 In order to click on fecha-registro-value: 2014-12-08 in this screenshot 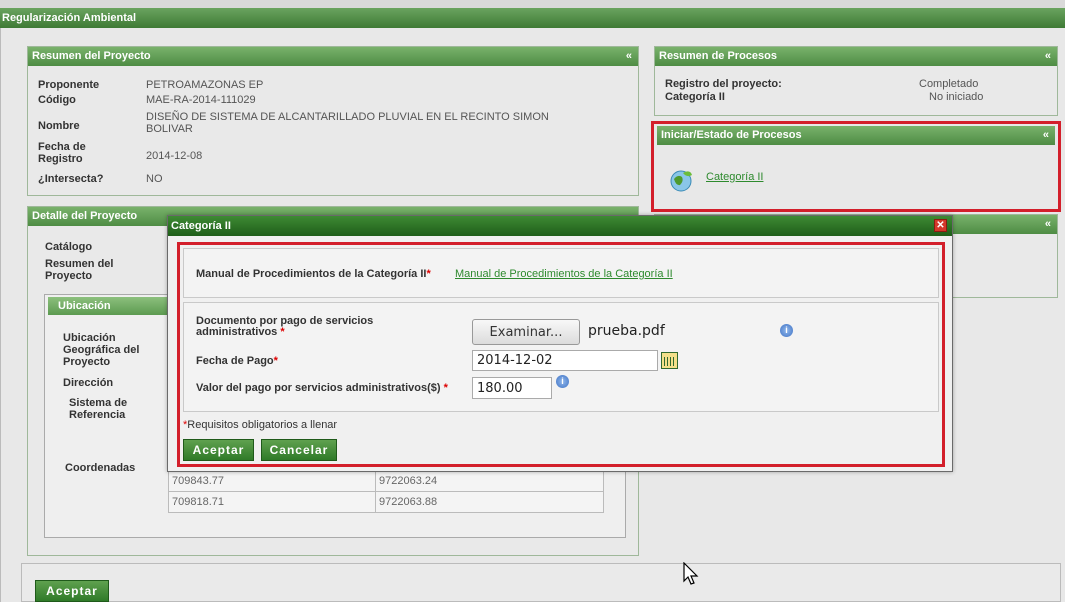, I will do `click(174, 156)`.